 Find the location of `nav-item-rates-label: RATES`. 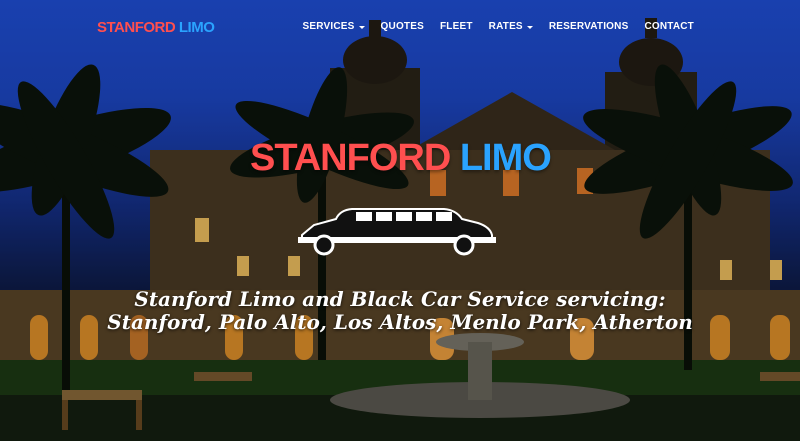

nav-item-rates-label: RATES is located at coordinates (505, 26).